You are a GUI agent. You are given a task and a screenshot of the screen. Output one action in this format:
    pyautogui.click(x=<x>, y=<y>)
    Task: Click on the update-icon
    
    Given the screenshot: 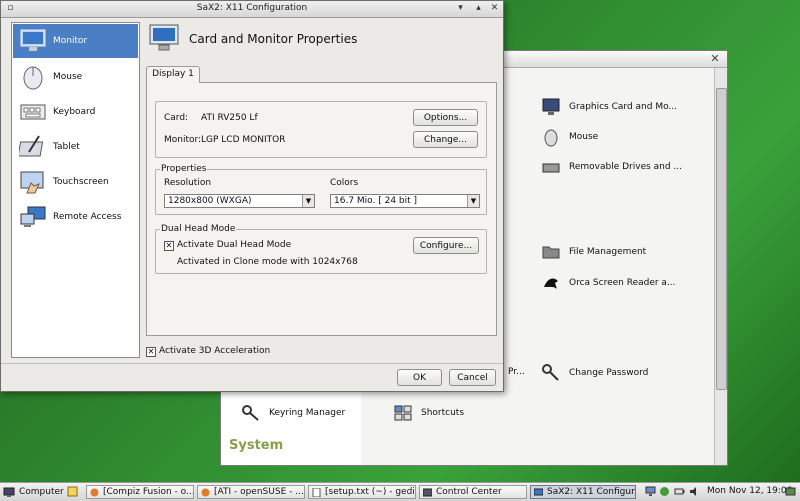 What is the action you would take?
    pyautogui.click(x=664, y=491)
    